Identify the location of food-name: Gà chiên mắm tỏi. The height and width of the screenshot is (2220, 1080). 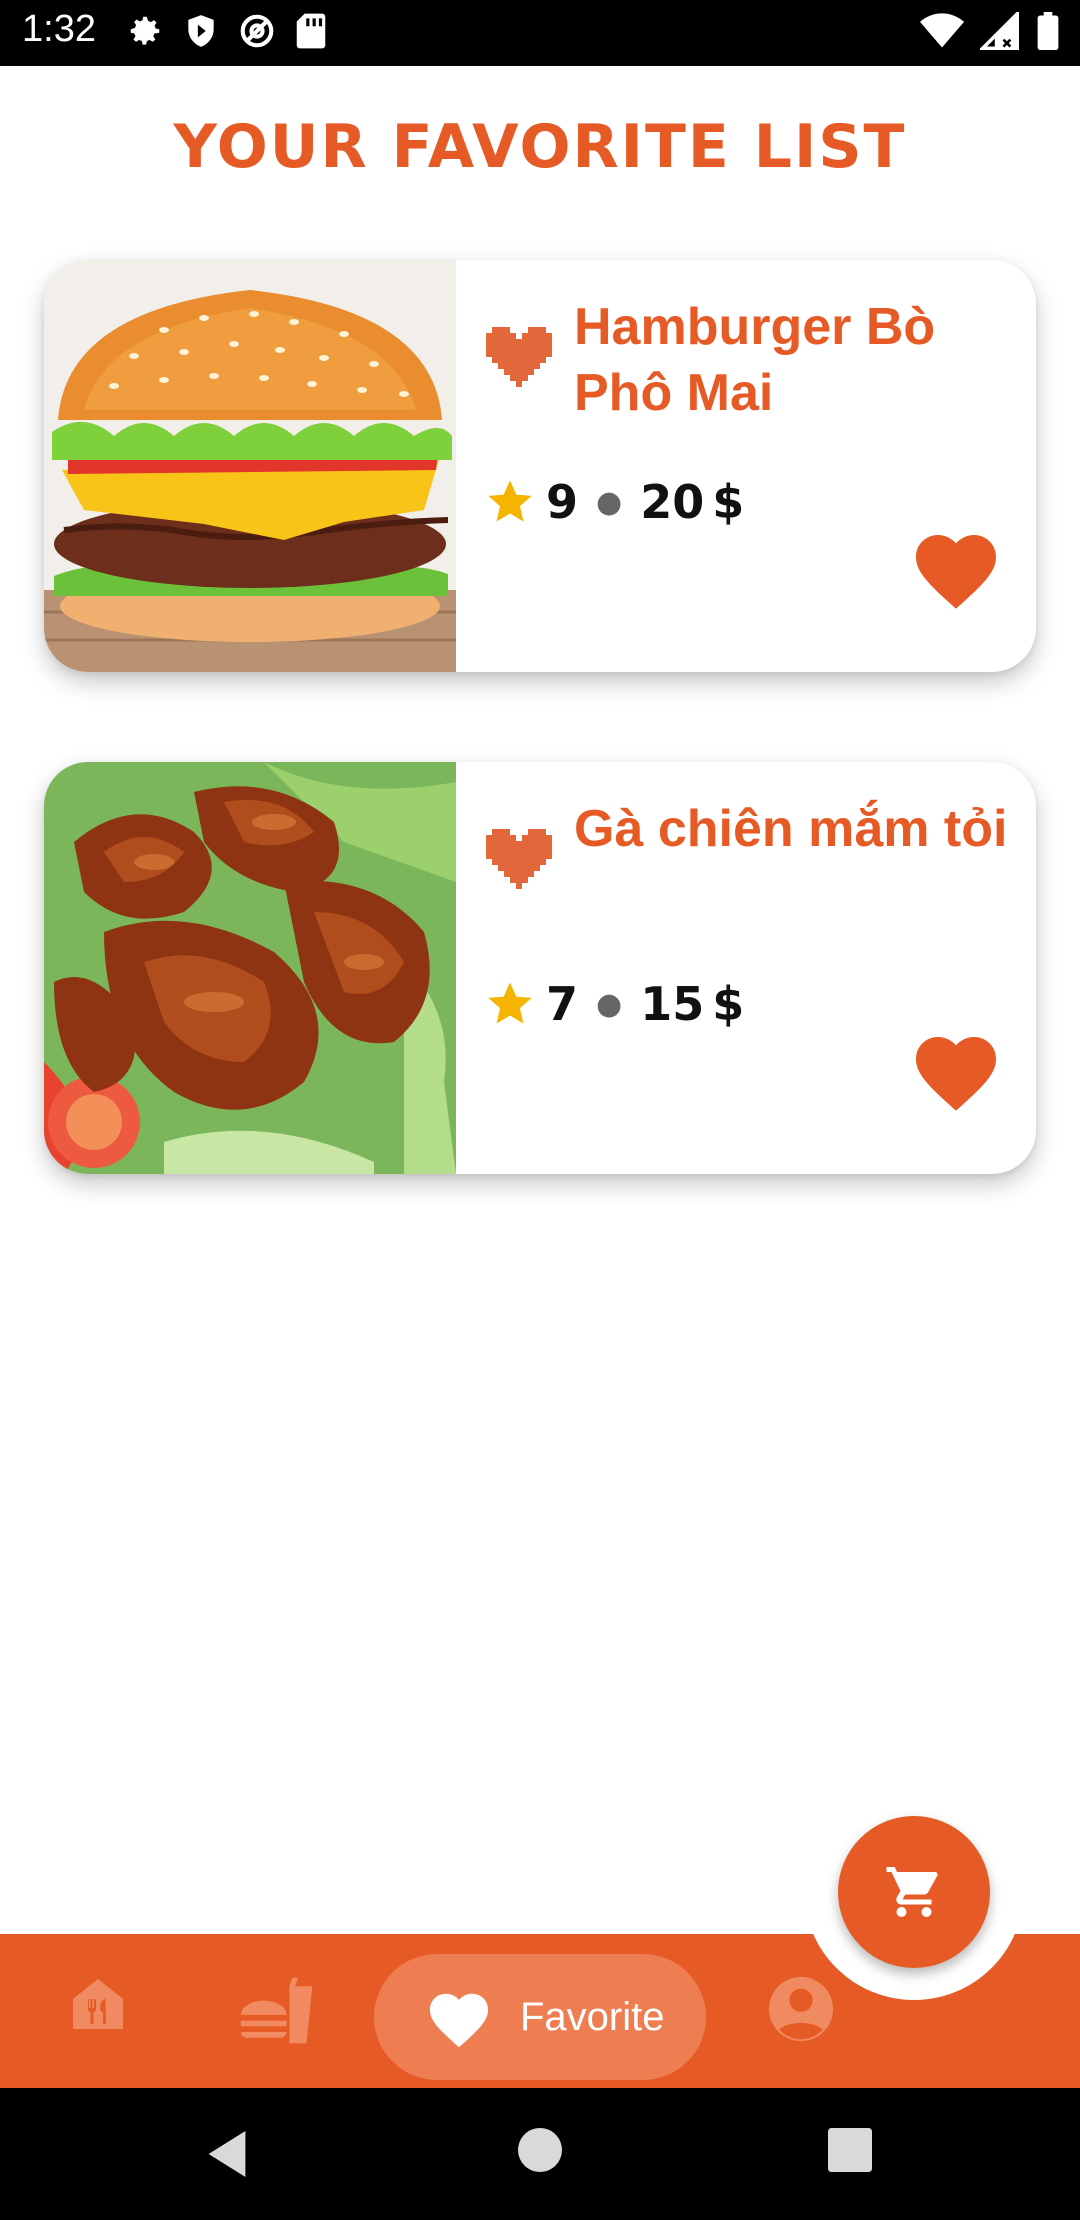
(791, 829).